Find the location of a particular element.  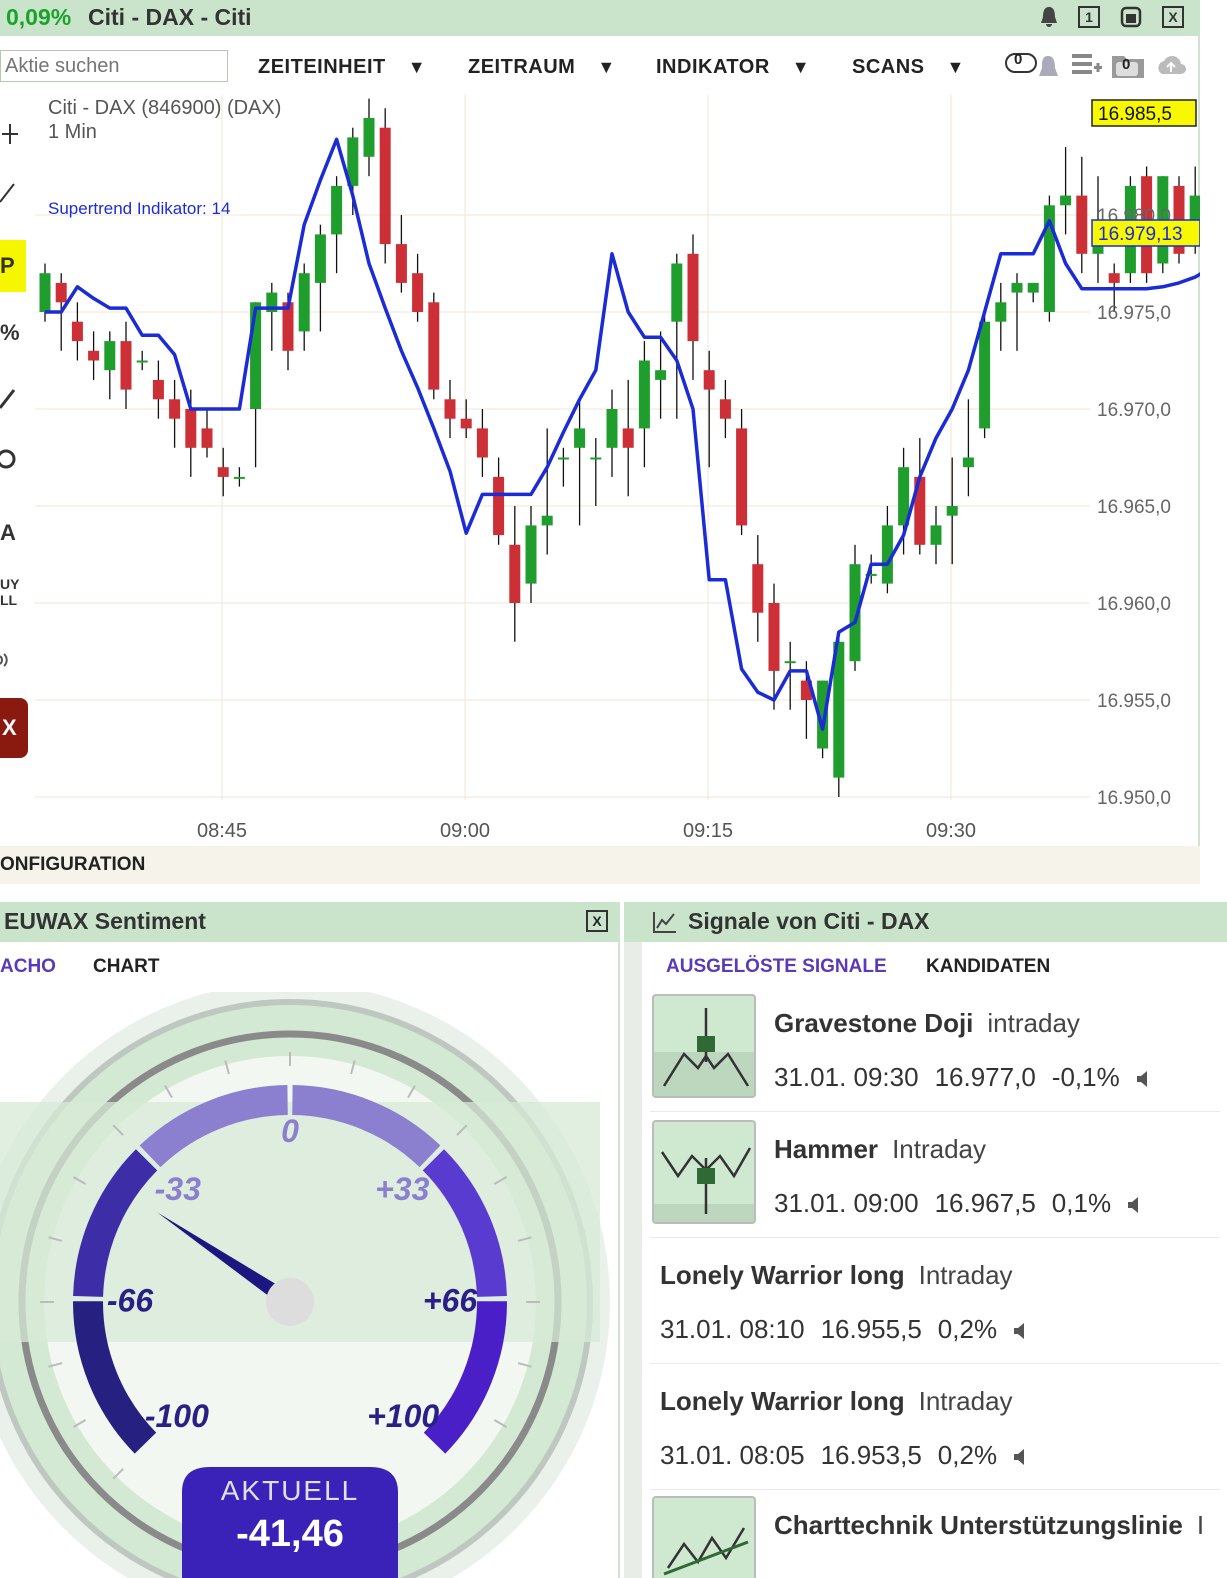

sentiment-title: EUWAX Sentiment is located at coordinates (105, 921).